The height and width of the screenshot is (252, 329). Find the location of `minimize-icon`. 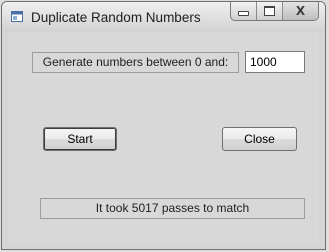

minimize-icon is located at coordinates (243, 13).